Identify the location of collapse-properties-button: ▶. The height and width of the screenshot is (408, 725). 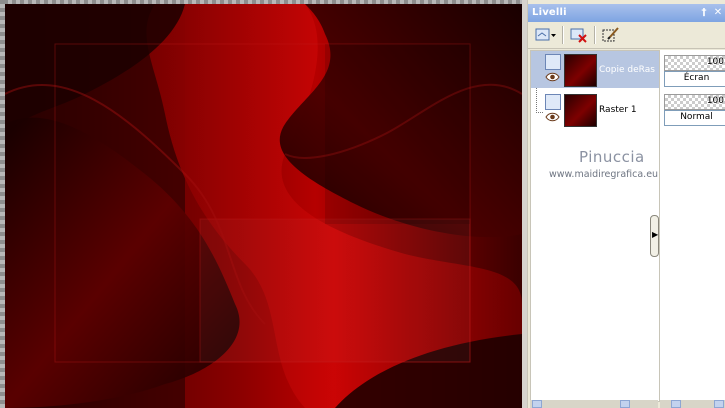
(654, 236).